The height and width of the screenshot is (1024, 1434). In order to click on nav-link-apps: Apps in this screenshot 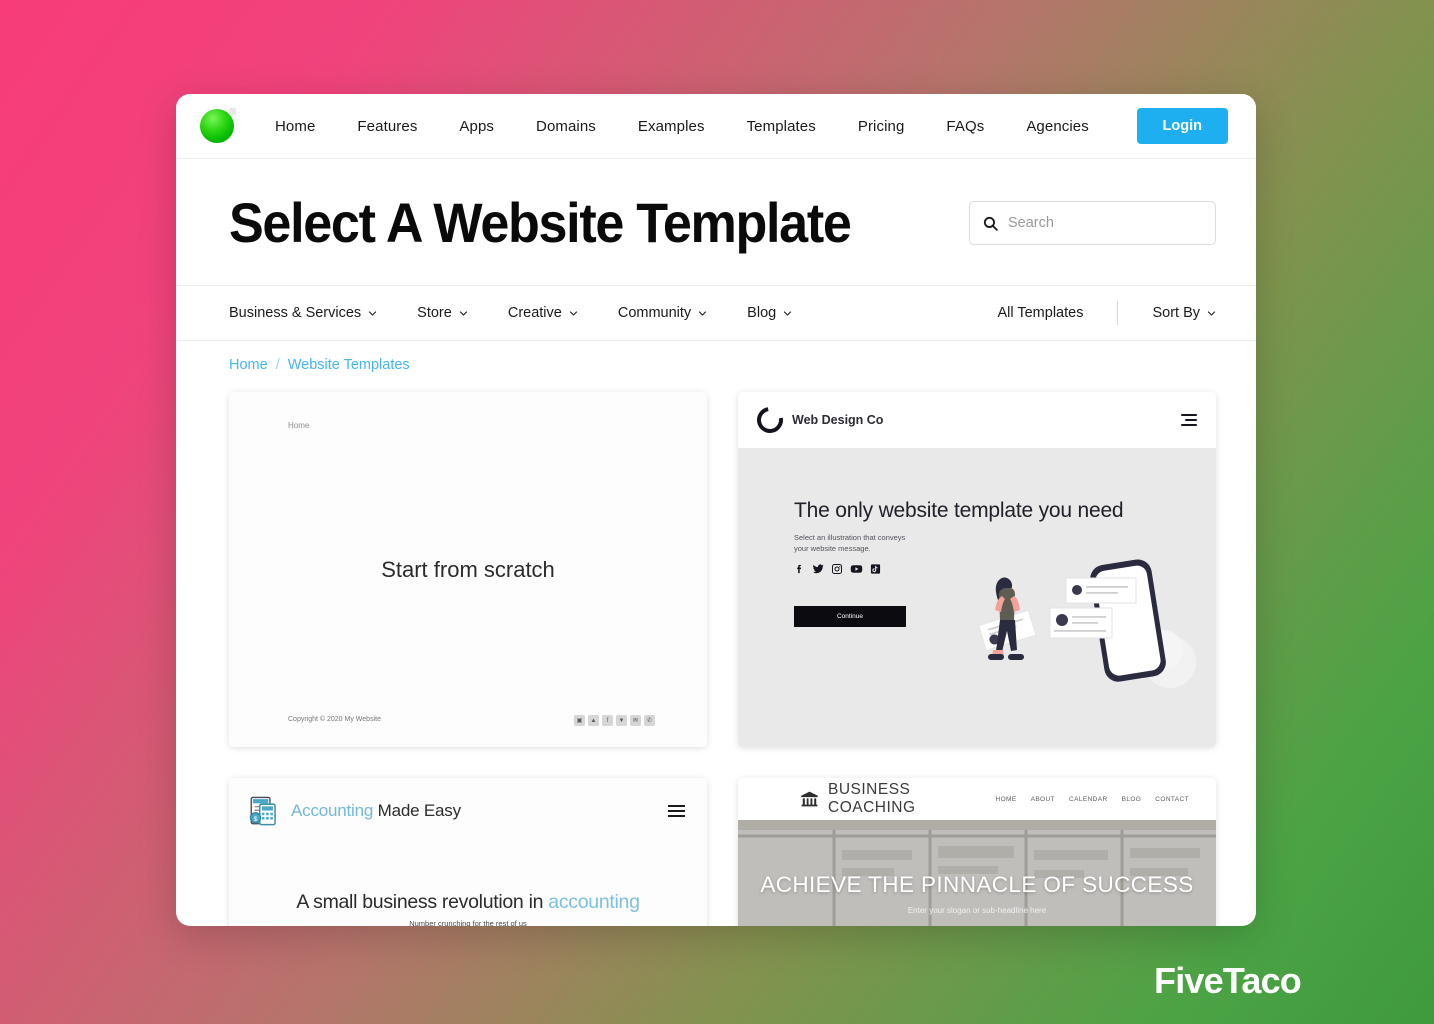, I will do `click(476, 126)`.